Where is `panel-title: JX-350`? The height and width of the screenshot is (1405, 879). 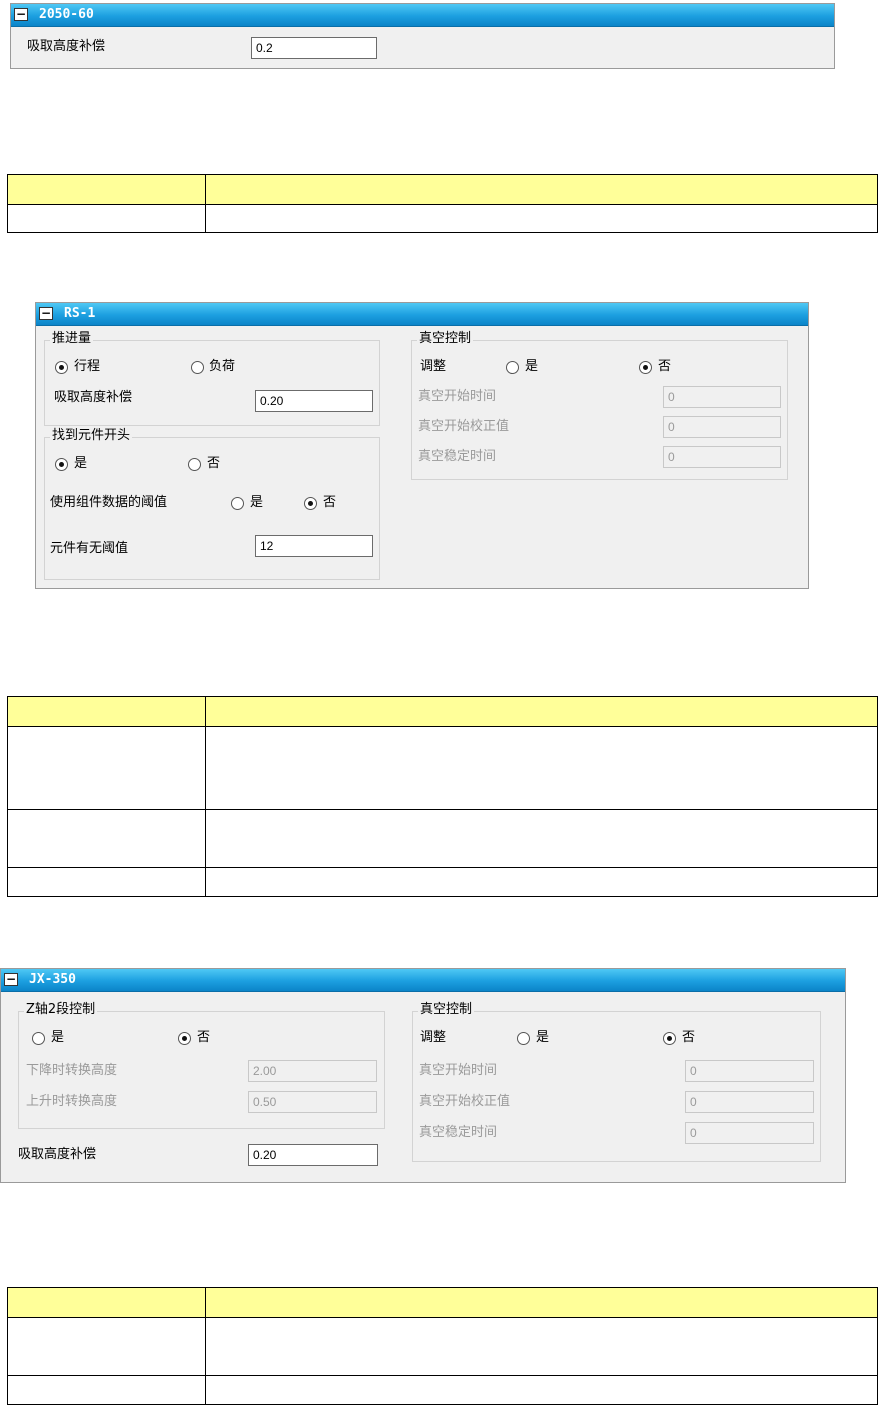 panel-title: JX-350 is located at coordinates (52, 979).